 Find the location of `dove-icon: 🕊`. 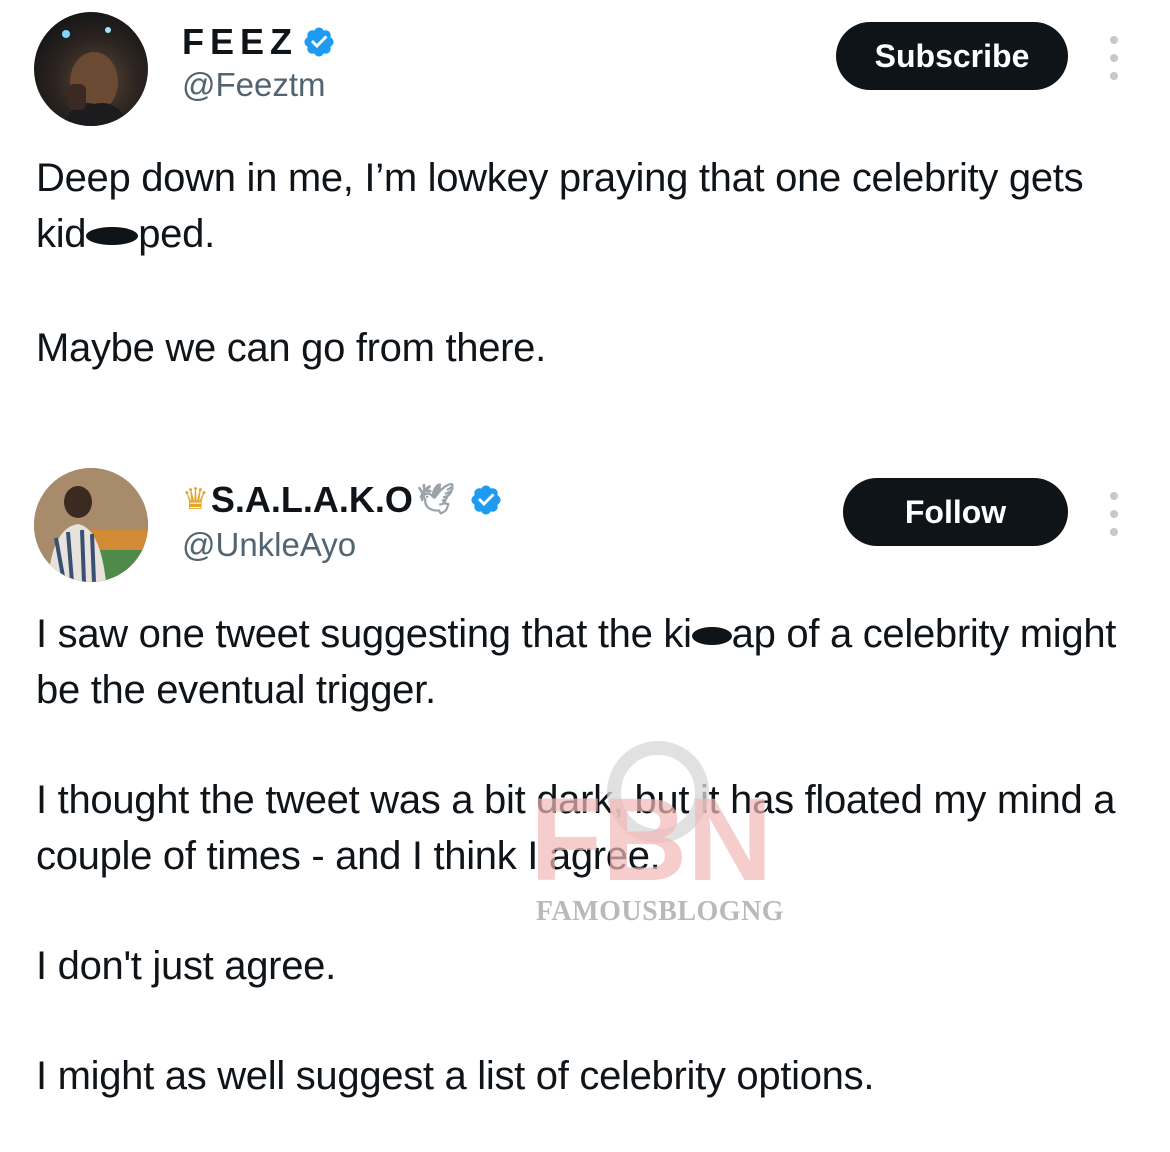

dove-icon: 🕊 is located at coordinates (436, 499).